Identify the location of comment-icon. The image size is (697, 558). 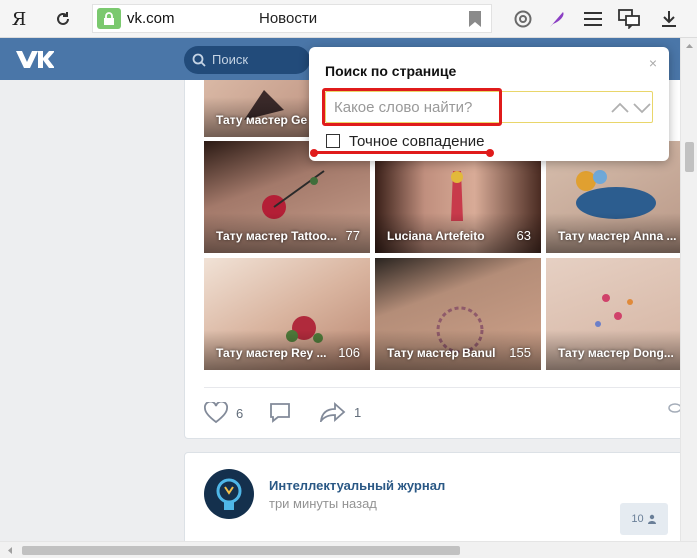
(280, 413).